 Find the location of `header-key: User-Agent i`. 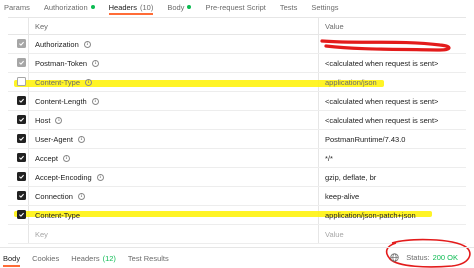

header-key: User-Agent i is located at coordinates (60, 139).